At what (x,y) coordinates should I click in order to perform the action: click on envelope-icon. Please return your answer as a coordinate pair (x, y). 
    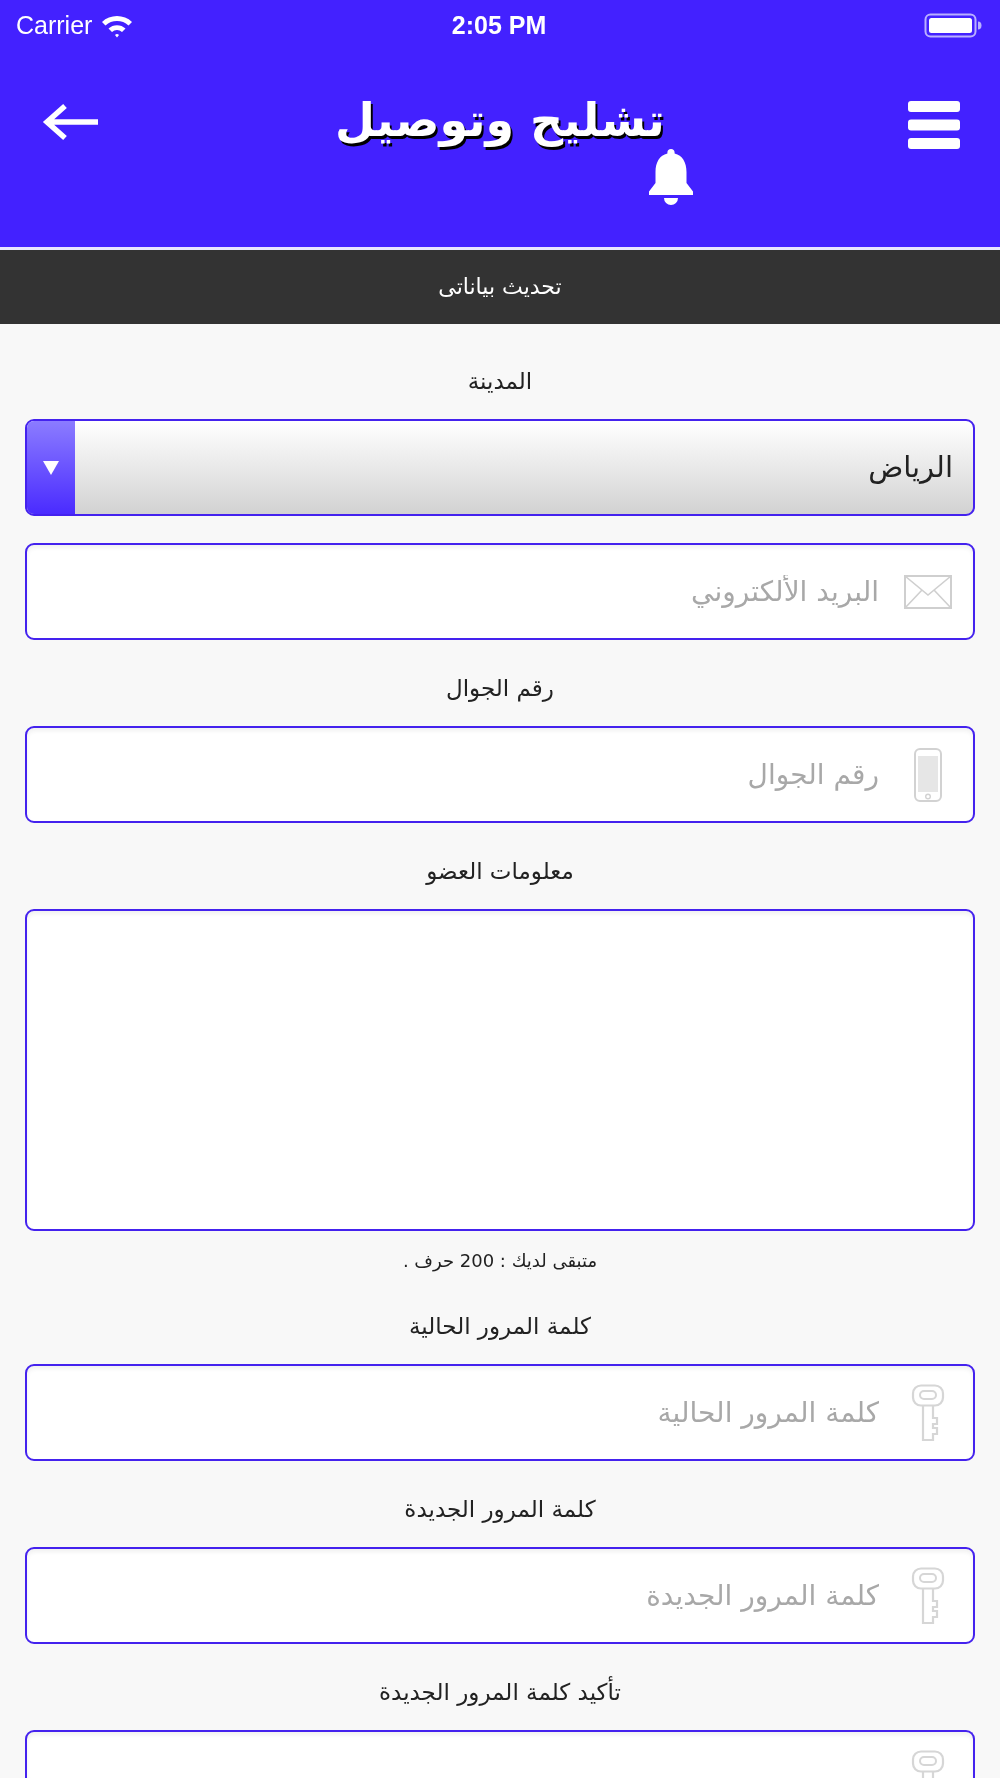
    Looking at the image, I should click on (928, 591).